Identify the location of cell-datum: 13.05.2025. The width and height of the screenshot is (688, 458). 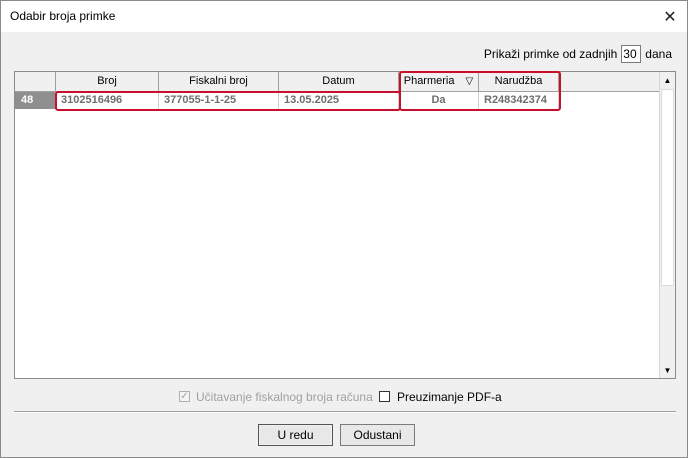
(339, 100).